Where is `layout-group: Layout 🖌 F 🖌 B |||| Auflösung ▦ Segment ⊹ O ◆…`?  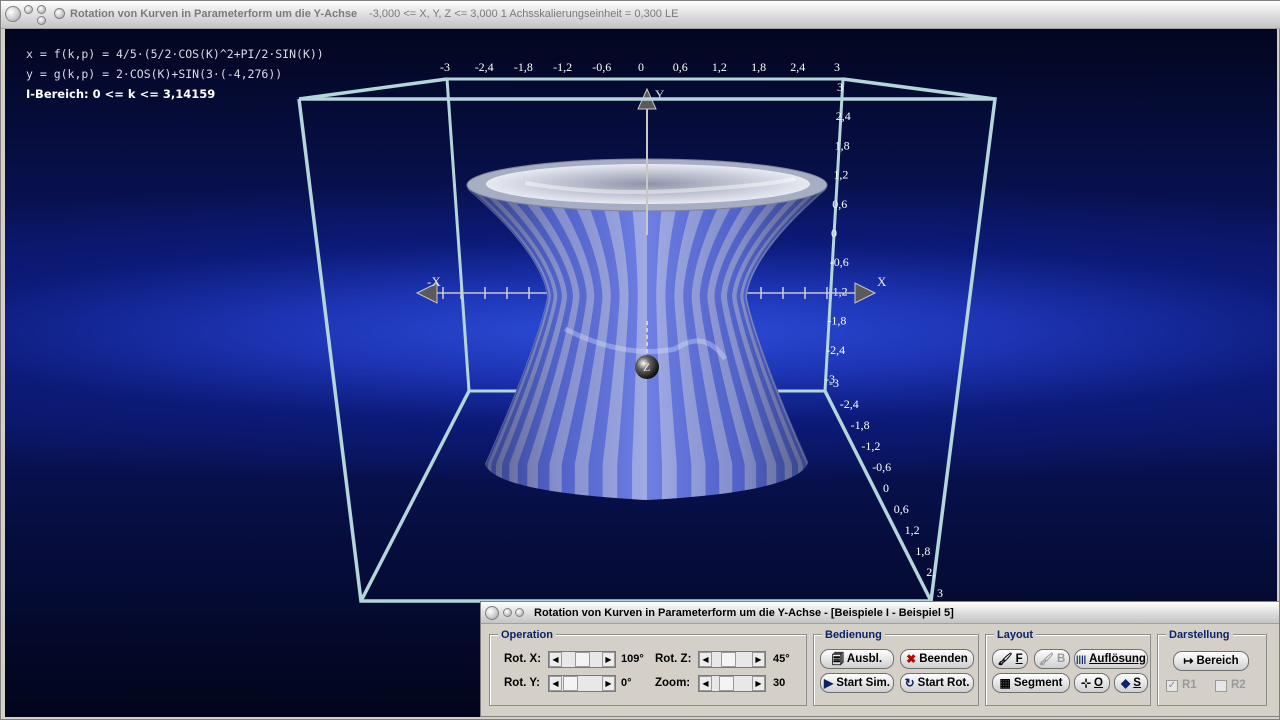 layout-group: Layout 🖌 F 🖌 B |||| Auflösung ▦ Segment ⊹ O ◆… is located at coordinates (1068, 667).